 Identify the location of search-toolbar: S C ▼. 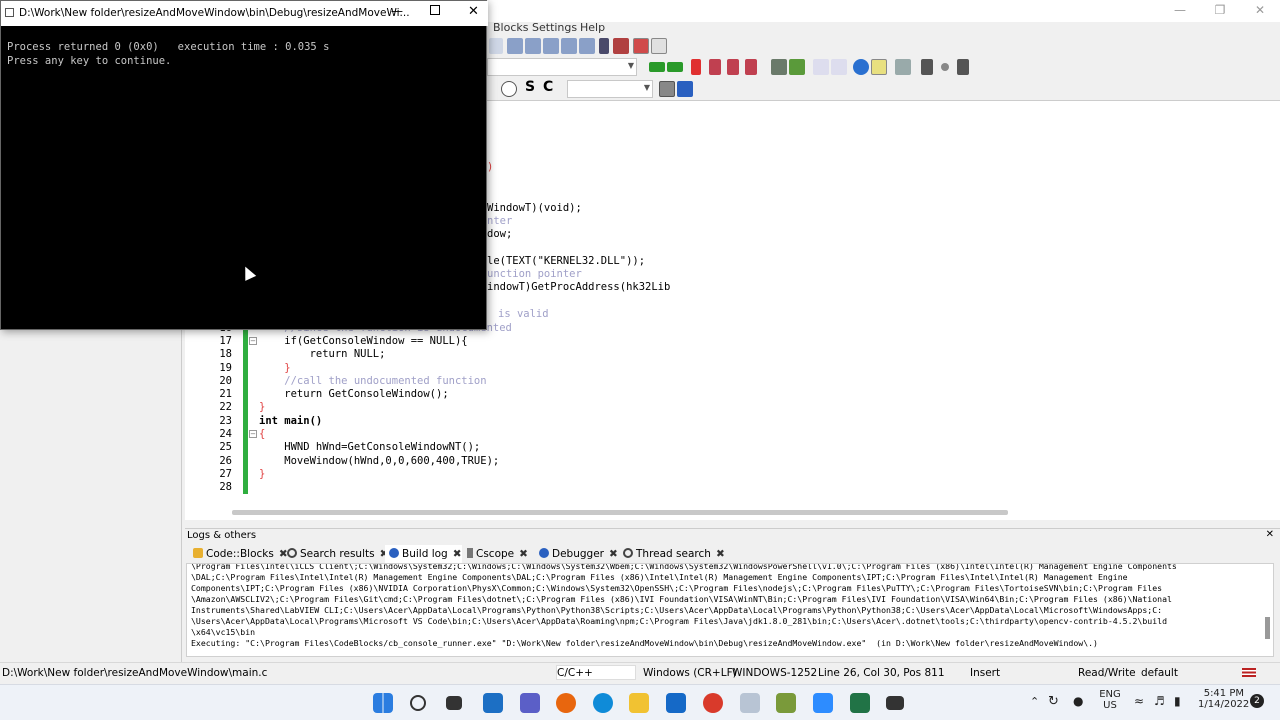
(590, 89).